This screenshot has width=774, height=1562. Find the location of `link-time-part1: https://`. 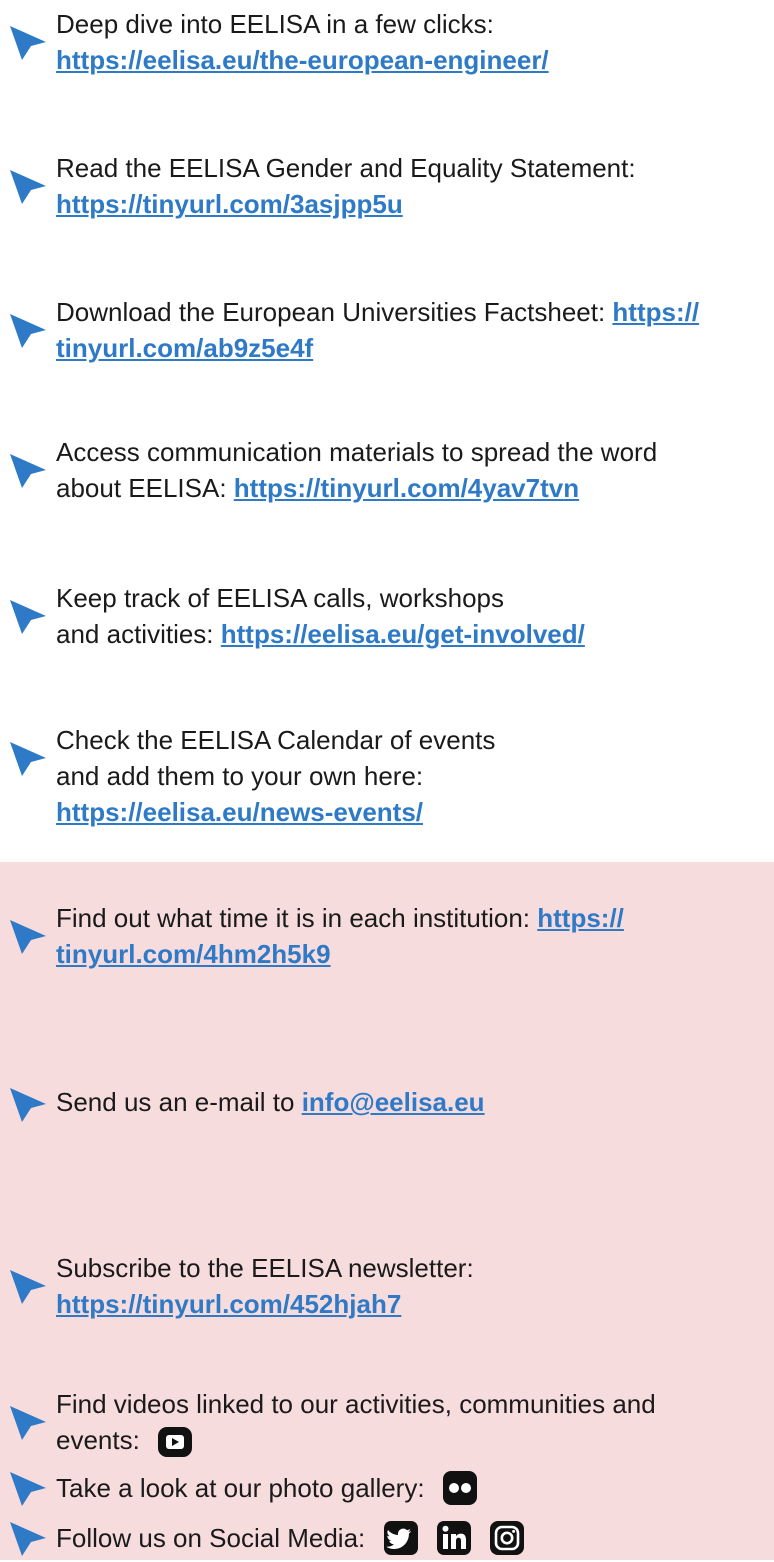

link-time-part1: https:// is located at coordinates (580, 918).